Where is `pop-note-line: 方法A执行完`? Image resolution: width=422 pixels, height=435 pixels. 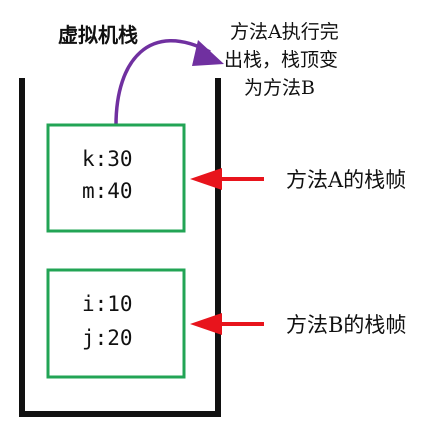 pop-note-line: 方法A执行完 is located at coordinates (284, 32).